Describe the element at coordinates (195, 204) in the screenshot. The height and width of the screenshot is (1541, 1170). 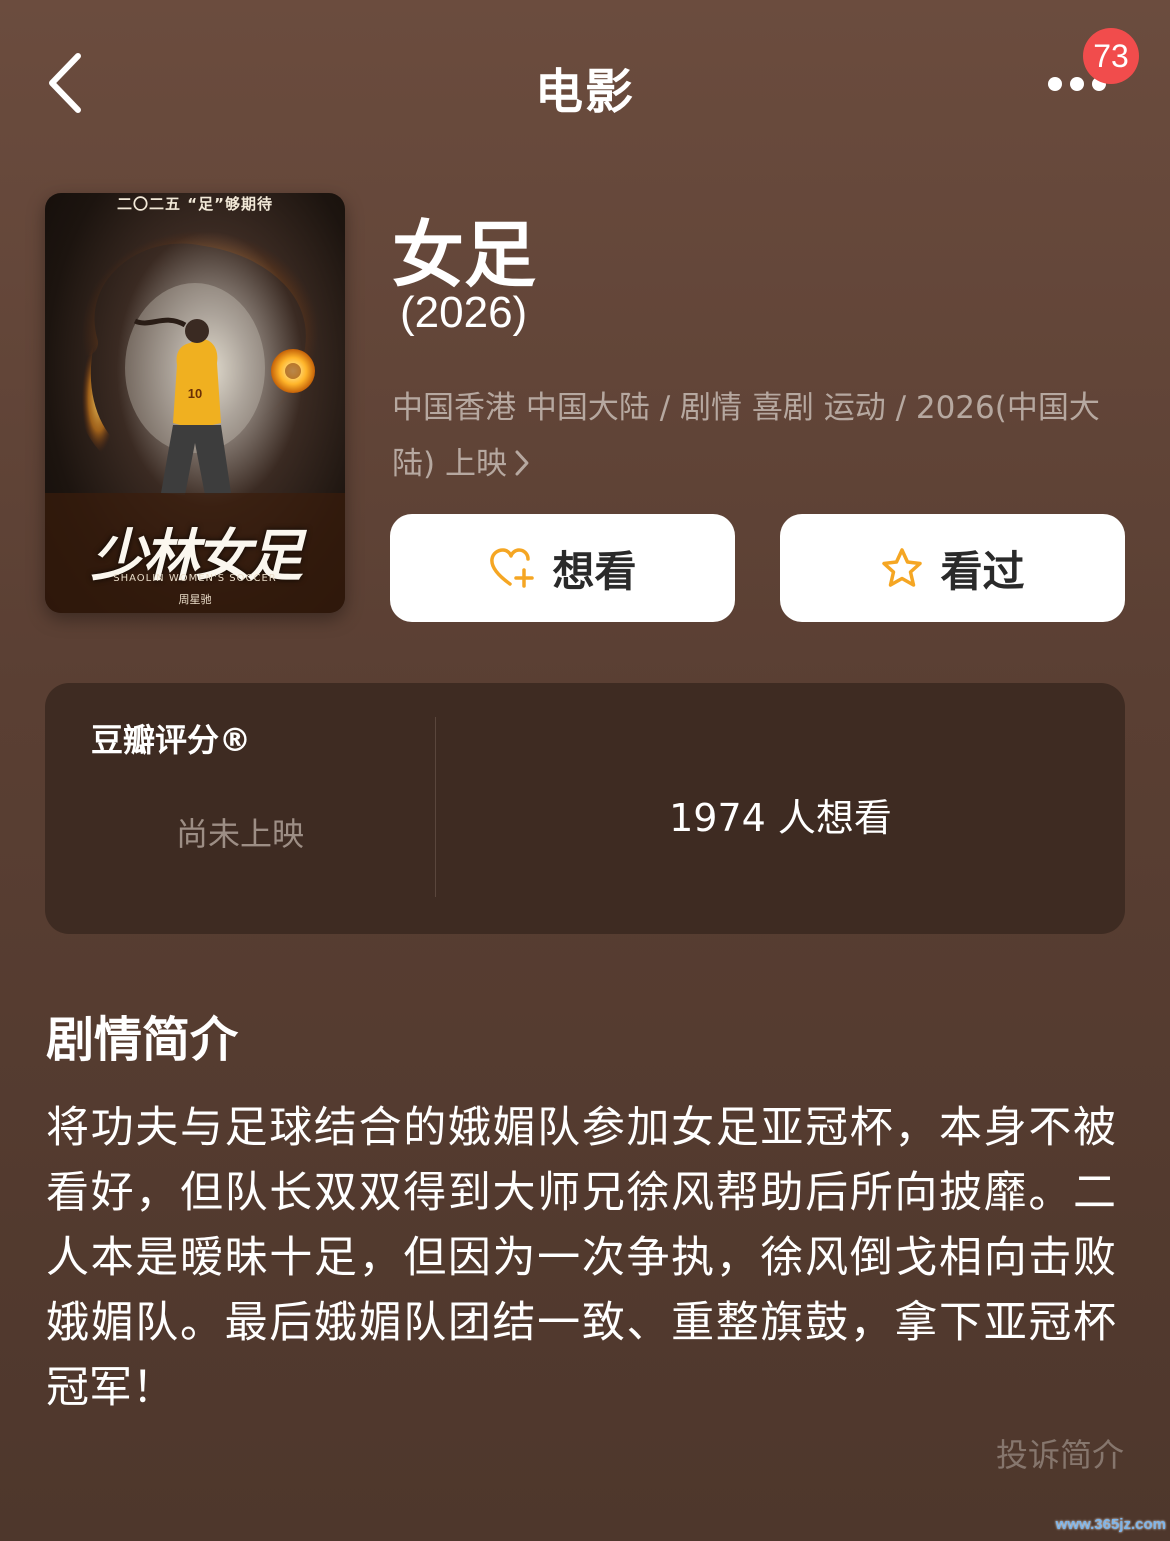
I see `poster-tagline: 二〇二五 “足”够期待` at that location.